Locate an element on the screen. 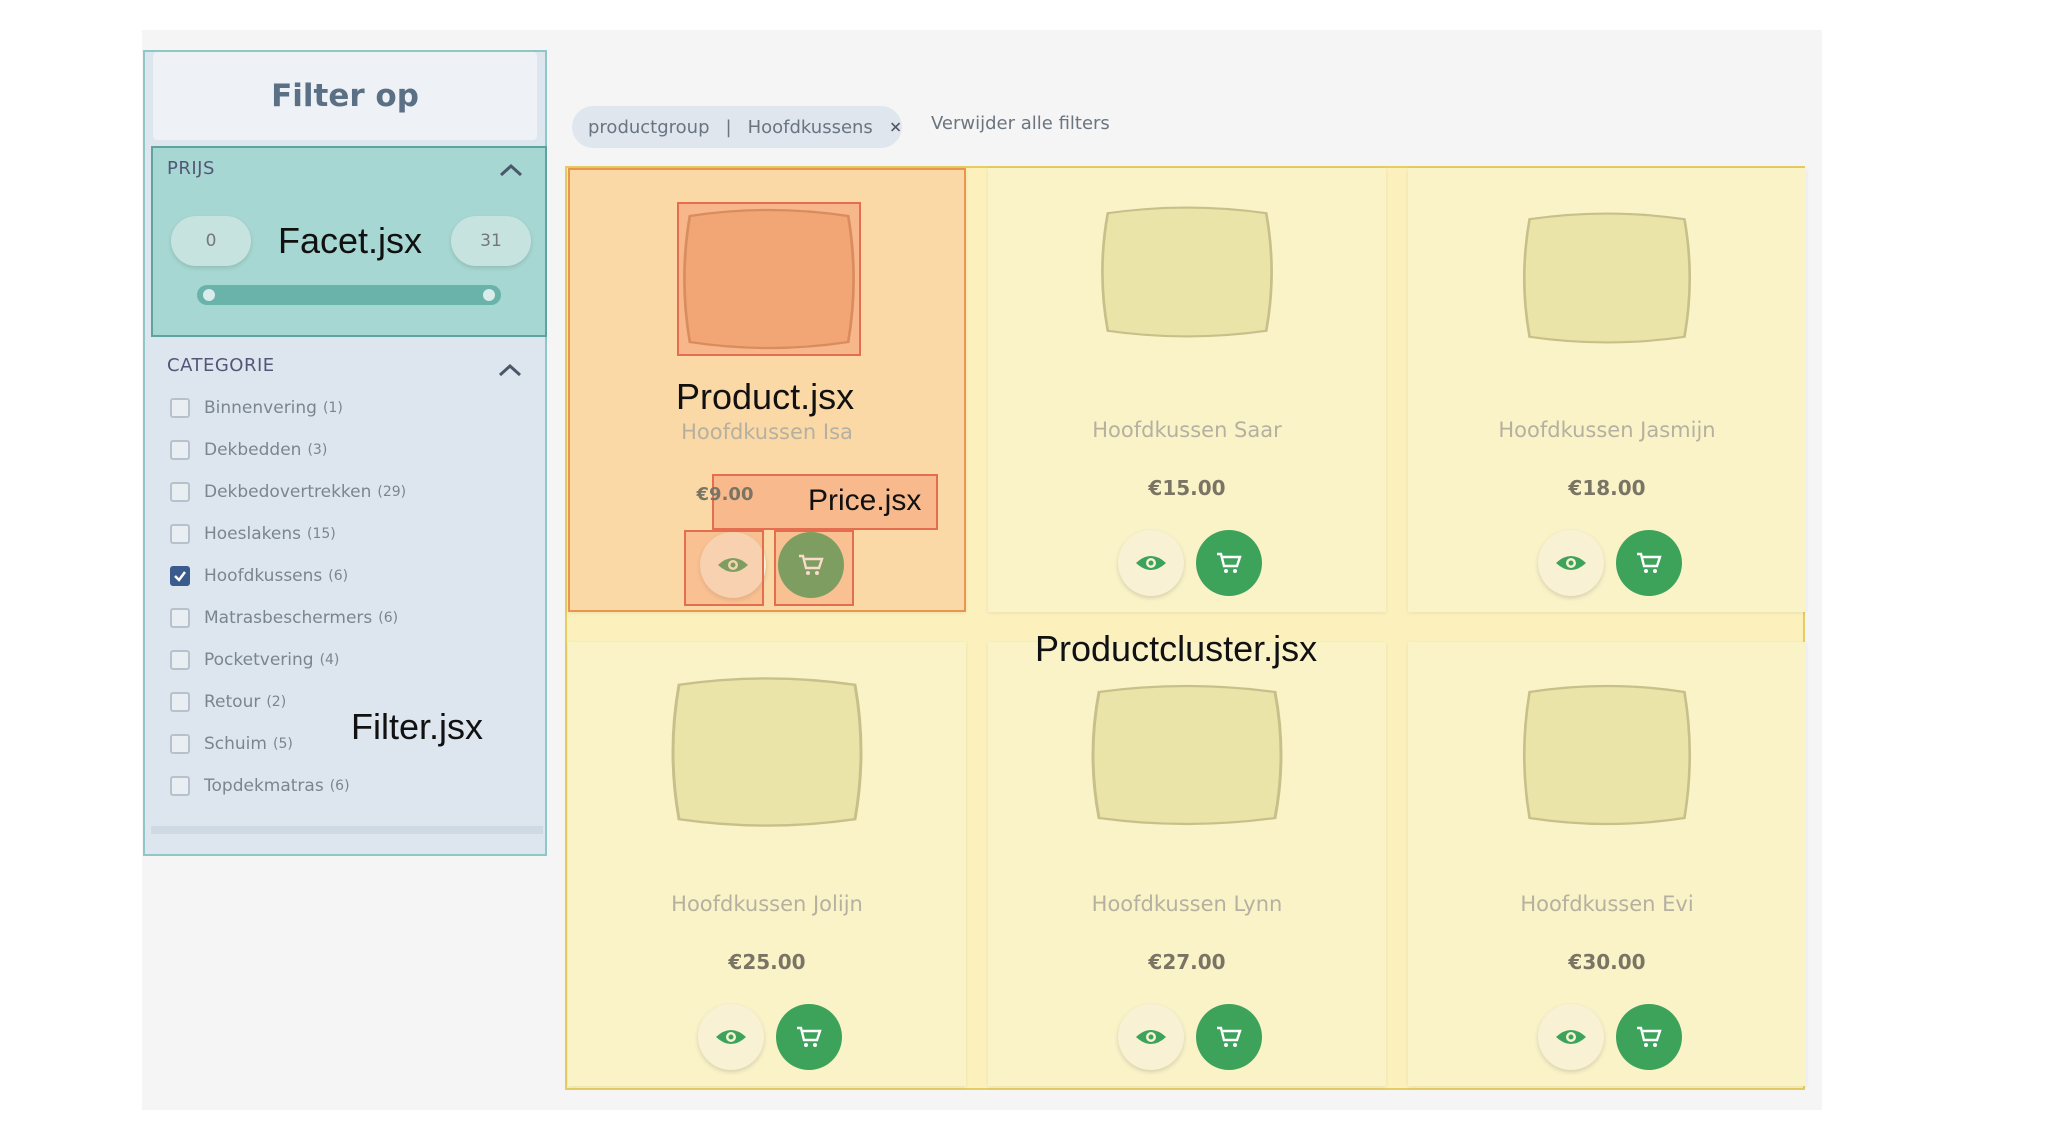  category-item: Hoofdkussens (6) is located at coordinates (259, 576).